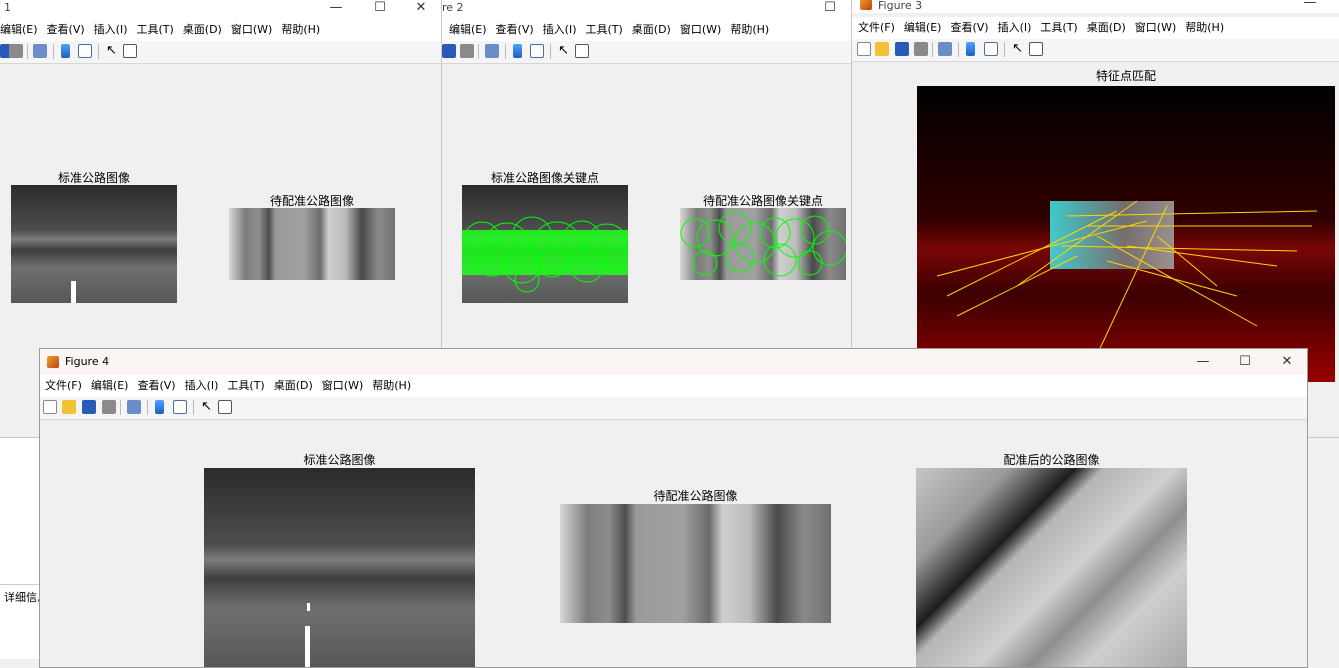  What do you see at coordinates (220, 10) in the screenshot?
I see `title-bar: 1 — ☐ ✕` at bounding box center [220, 10].